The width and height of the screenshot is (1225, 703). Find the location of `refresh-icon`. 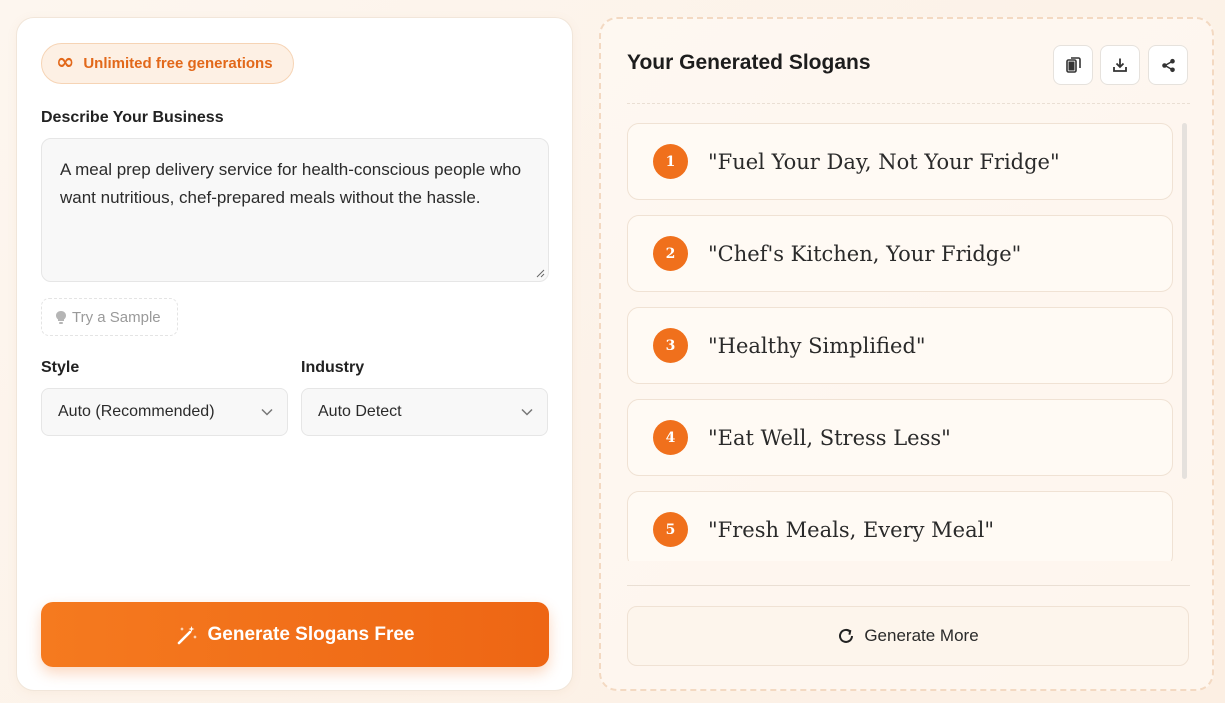

refresh-icon is located at coordinates (846, 635).